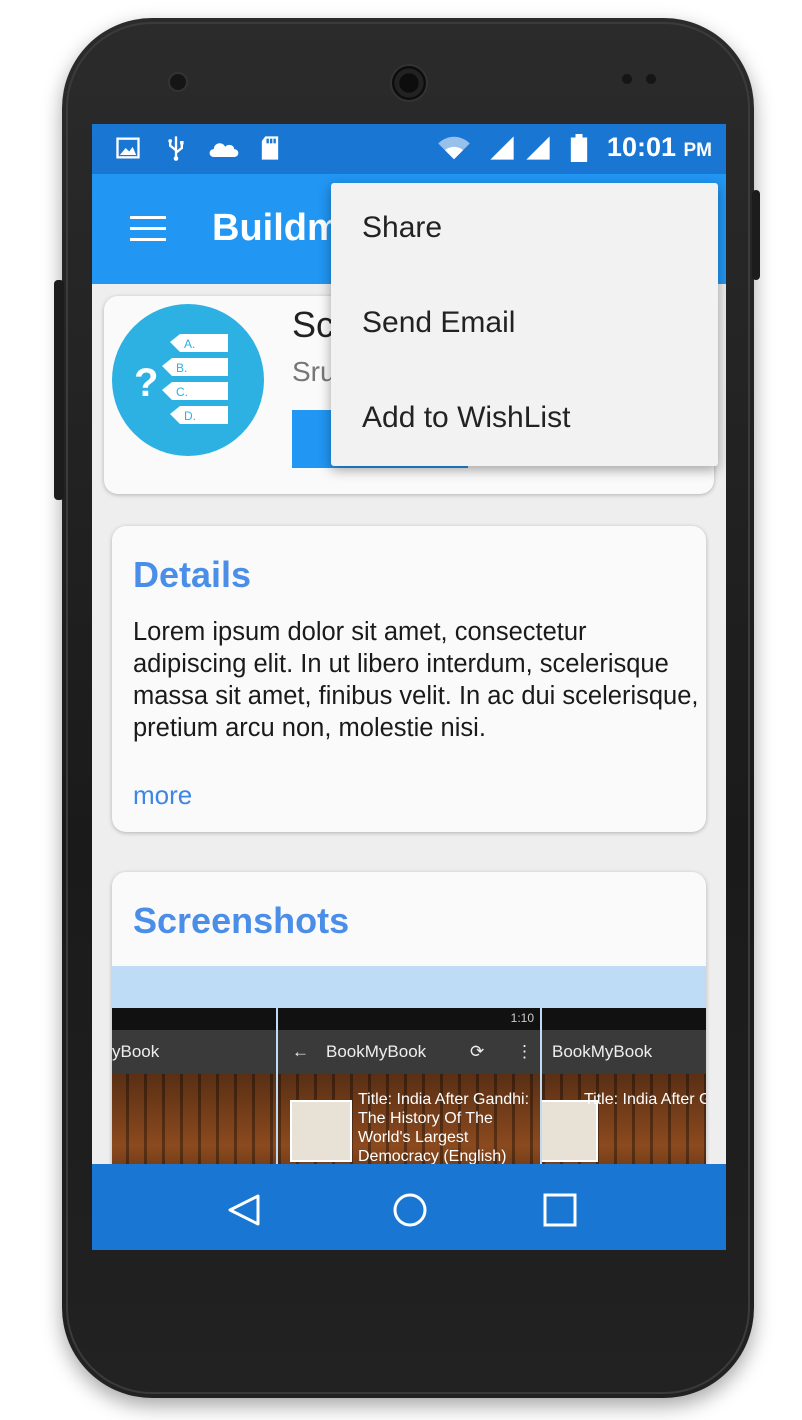  Describe the element at coordinates (162, 795) in the screenshot. I see `more-link: more` at that location.